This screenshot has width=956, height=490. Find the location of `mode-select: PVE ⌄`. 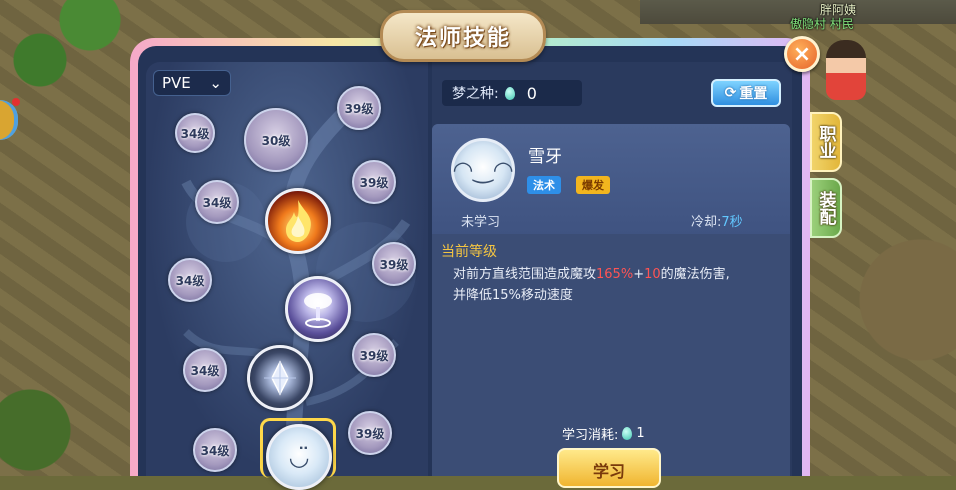

mode-select: PVE ⌄ is located at coordinates (192, 83).